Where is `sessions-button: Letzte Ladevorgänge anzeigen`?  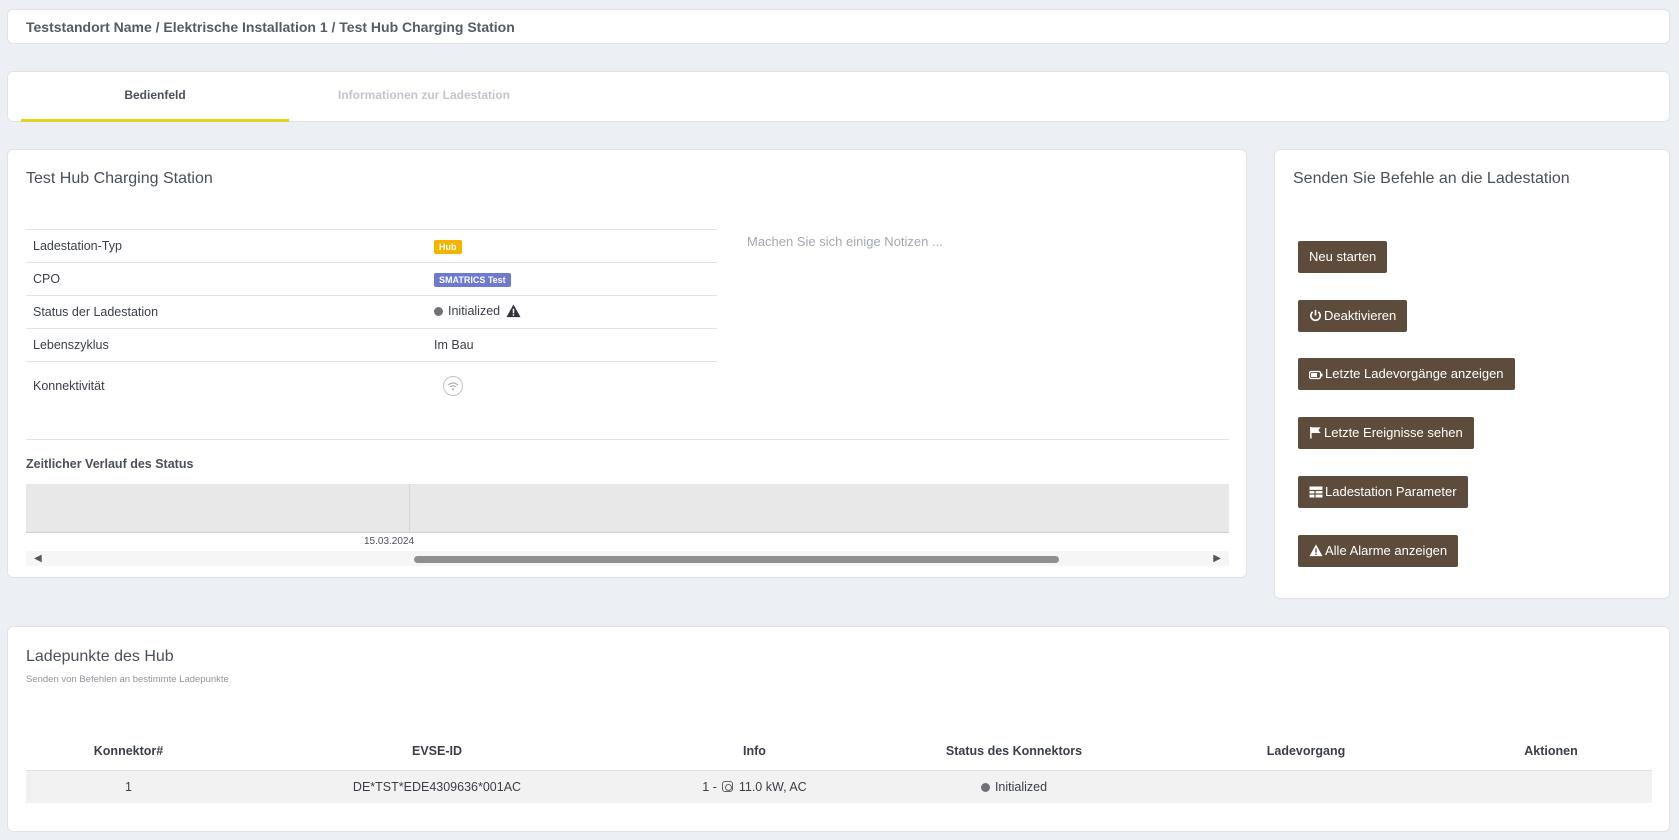
sessions-button: Letzte Ladevorgänge anzeigen is located at coordinates (1406, 374).